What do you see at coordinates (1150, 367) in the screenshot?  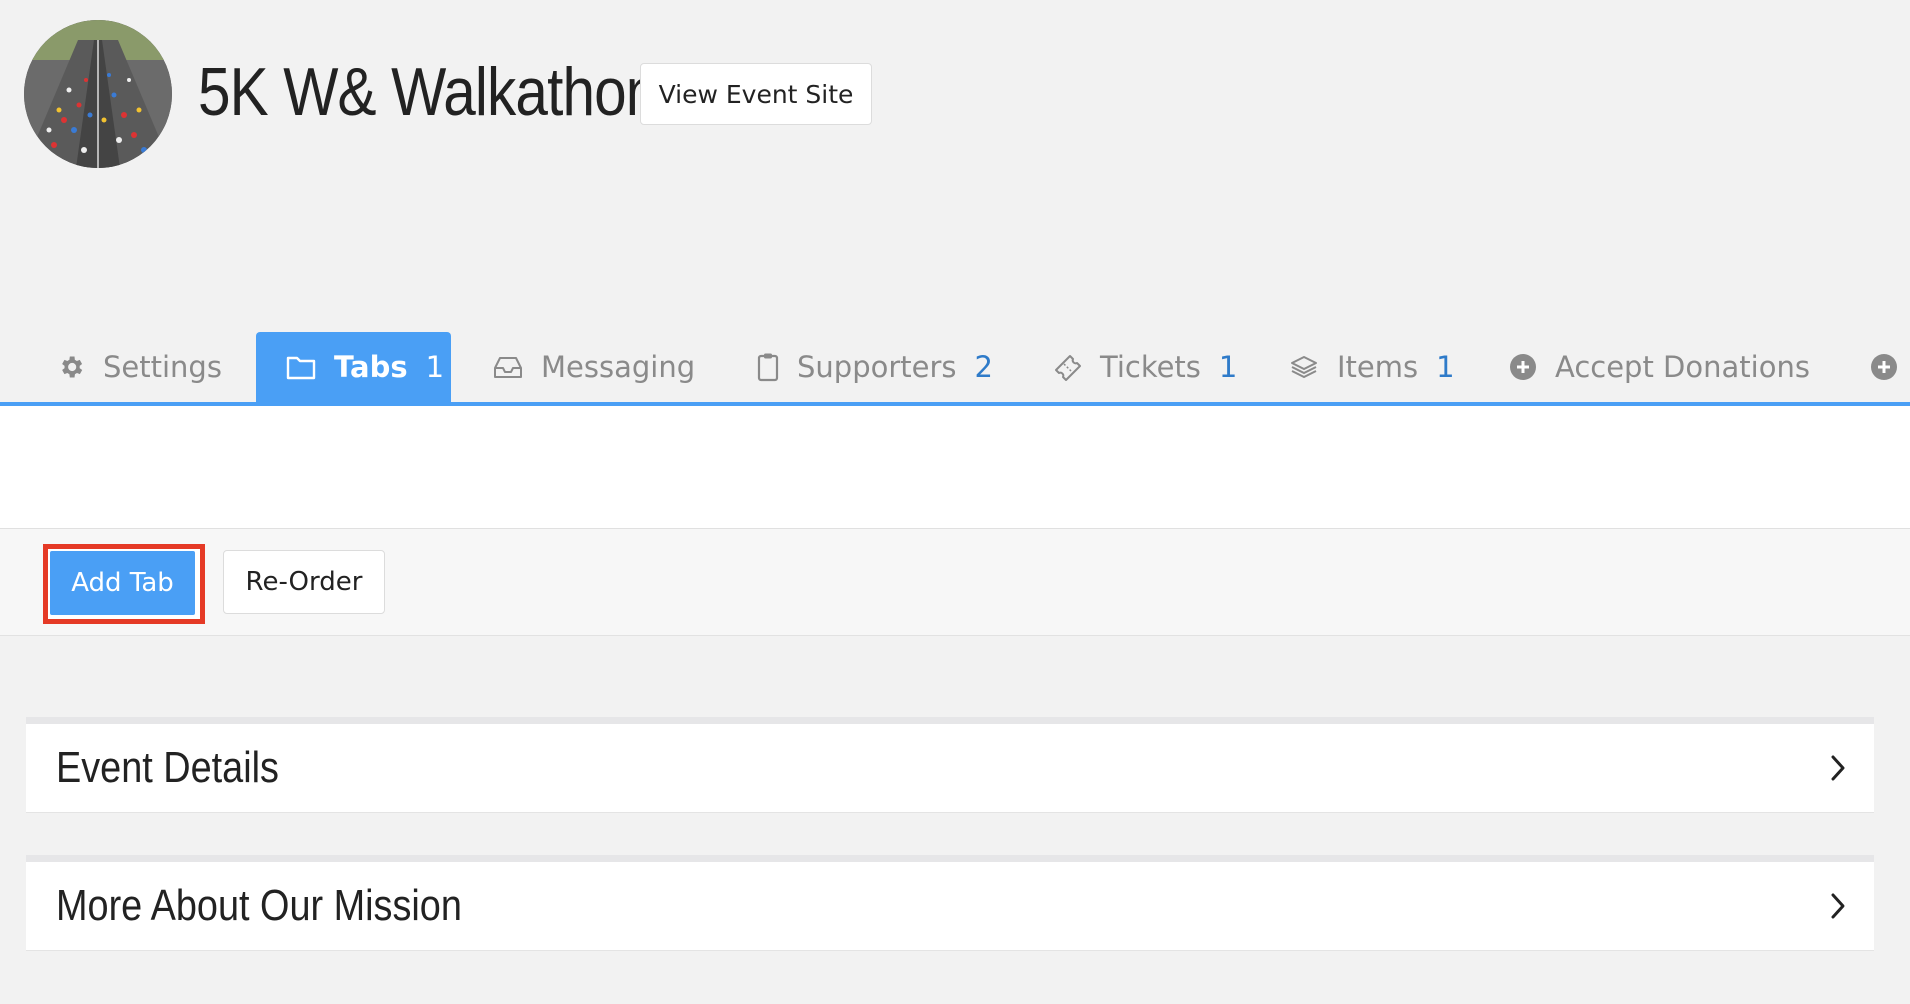 I see `tab-label: Tickets` at bounding box center [1150, 367].